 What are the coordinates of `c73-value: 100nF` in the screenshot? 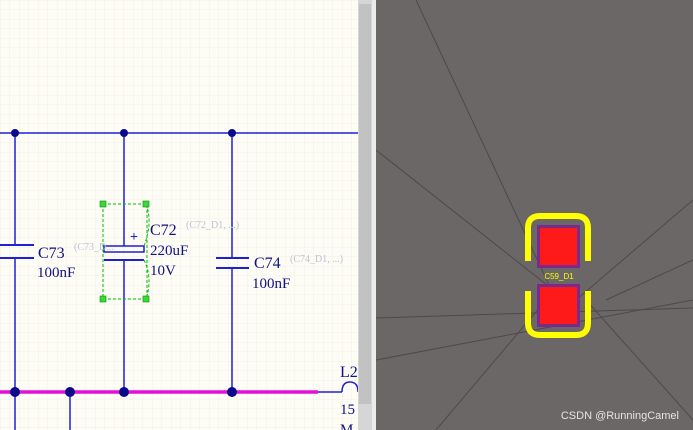 It's located at (56, 273).